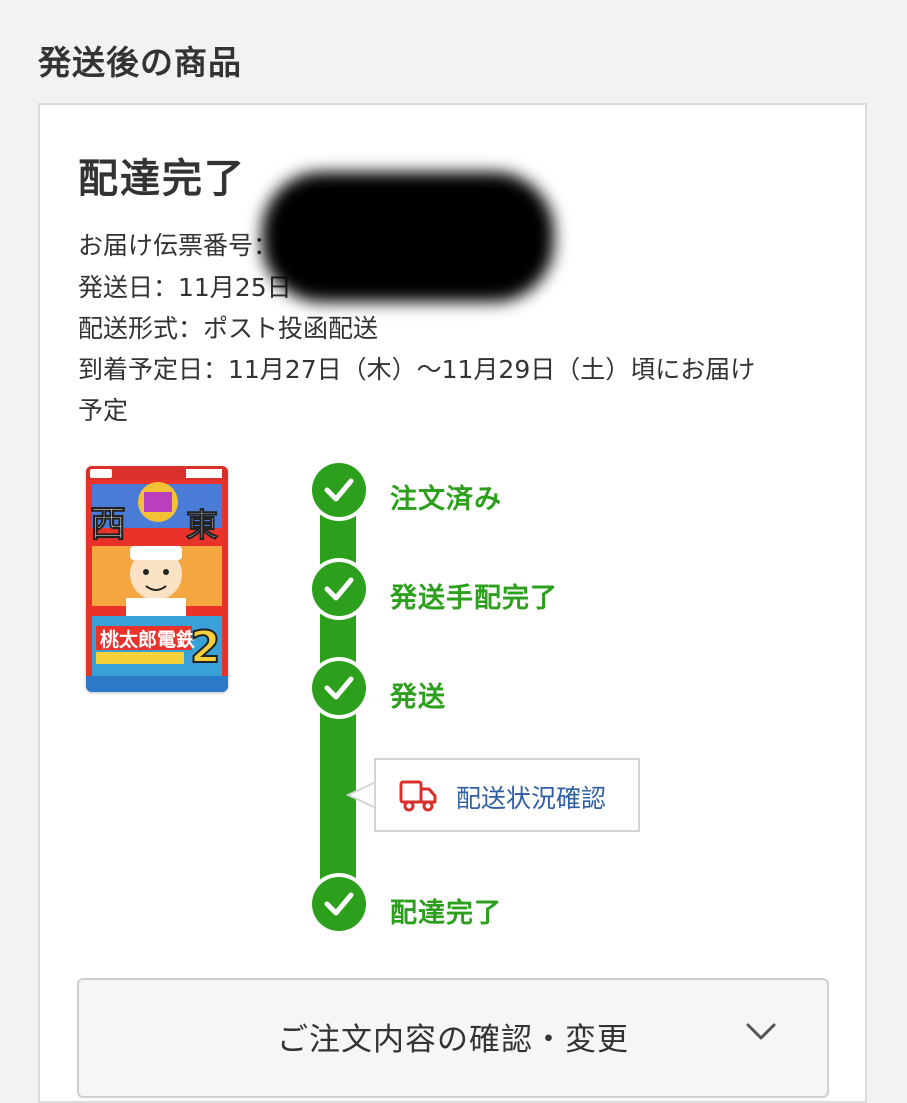  I want to click on box-art-title: 桃太郎電鉄, so click(147, 639).